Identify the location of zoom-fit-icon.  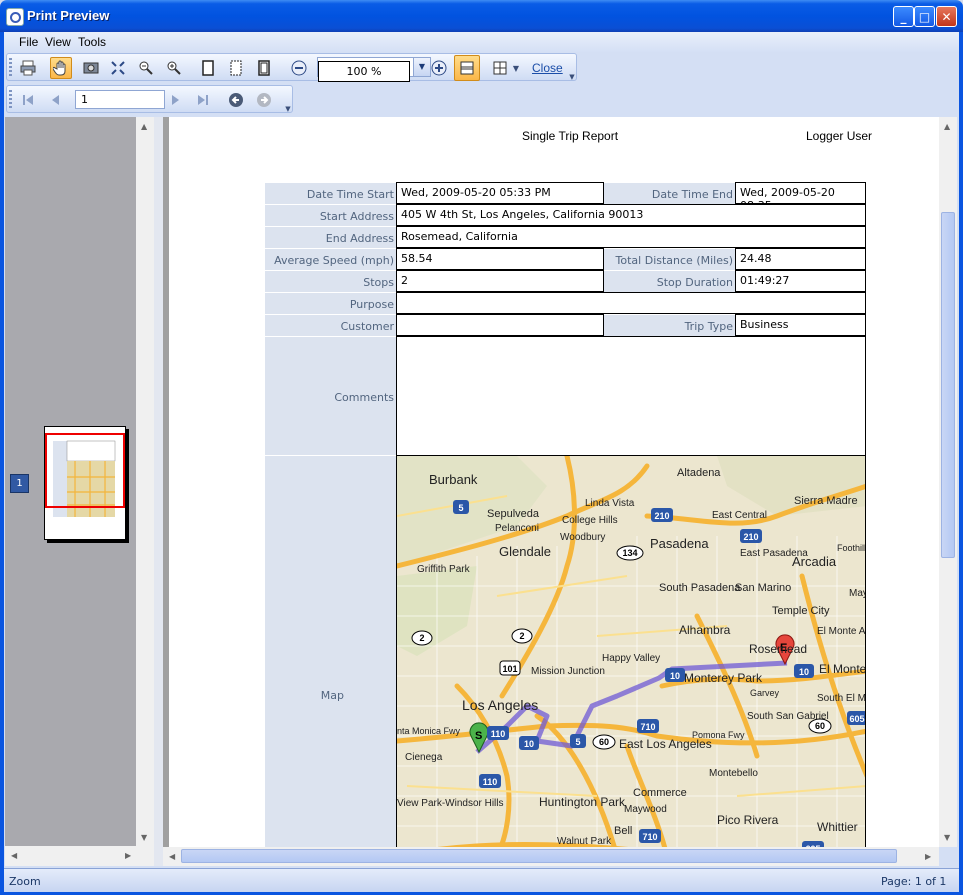
(118, 68).